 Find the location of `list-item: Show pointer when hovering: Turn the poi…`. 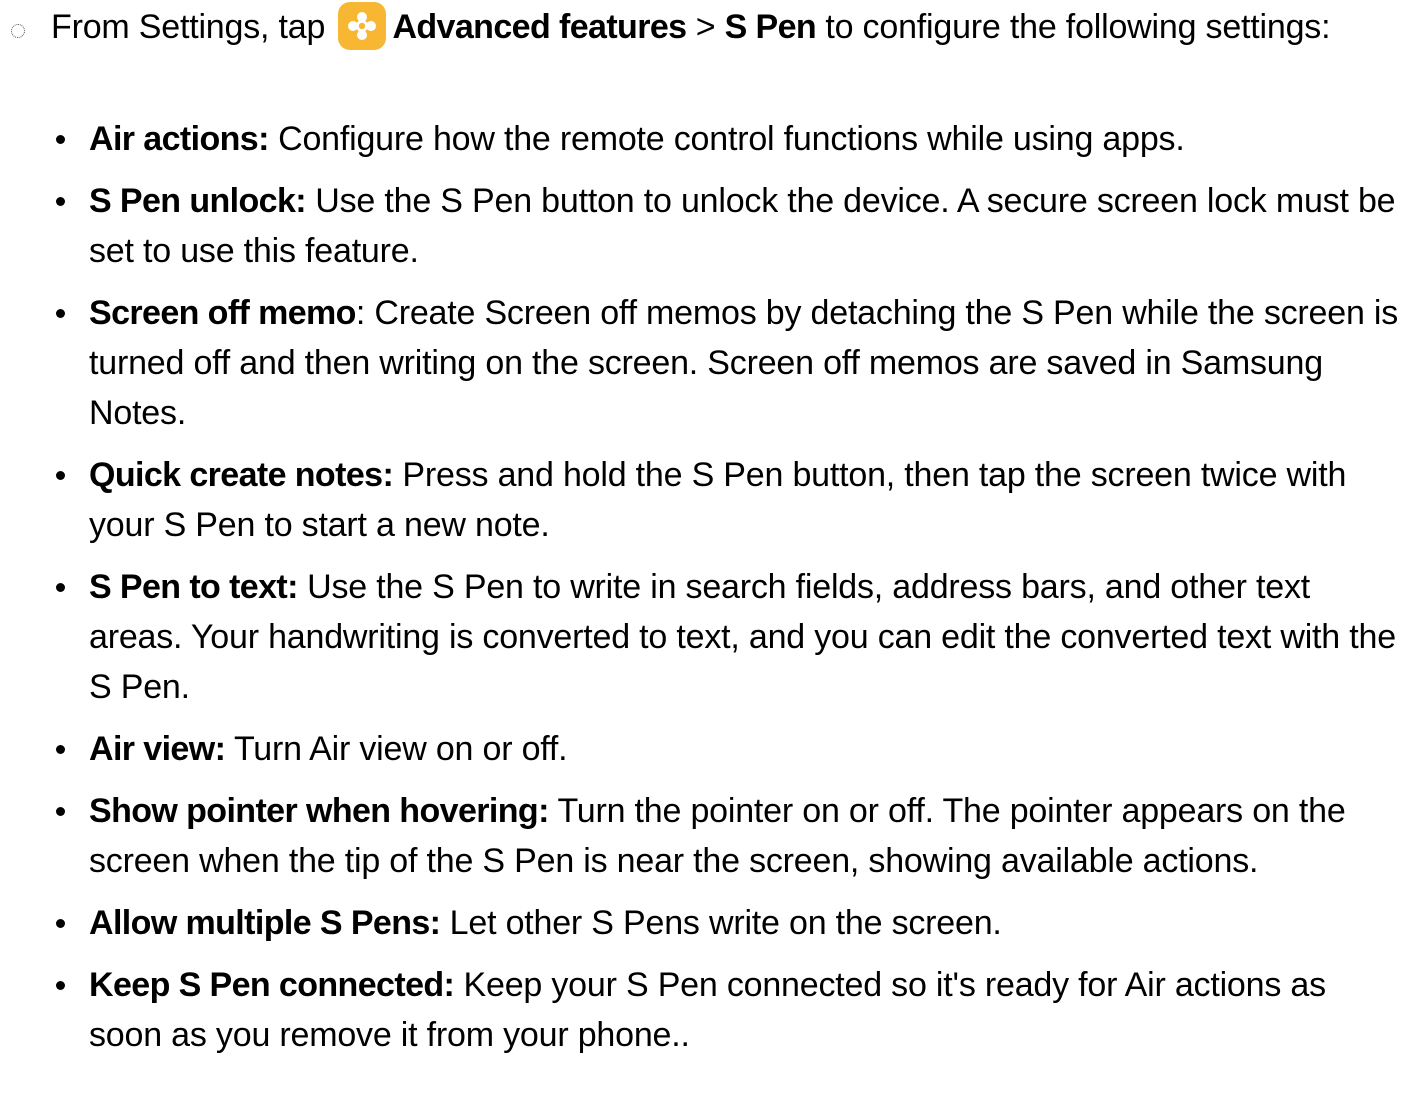

list-item: Show pointer when hovering: Turn the poi… is located at coordinates (699, 836).